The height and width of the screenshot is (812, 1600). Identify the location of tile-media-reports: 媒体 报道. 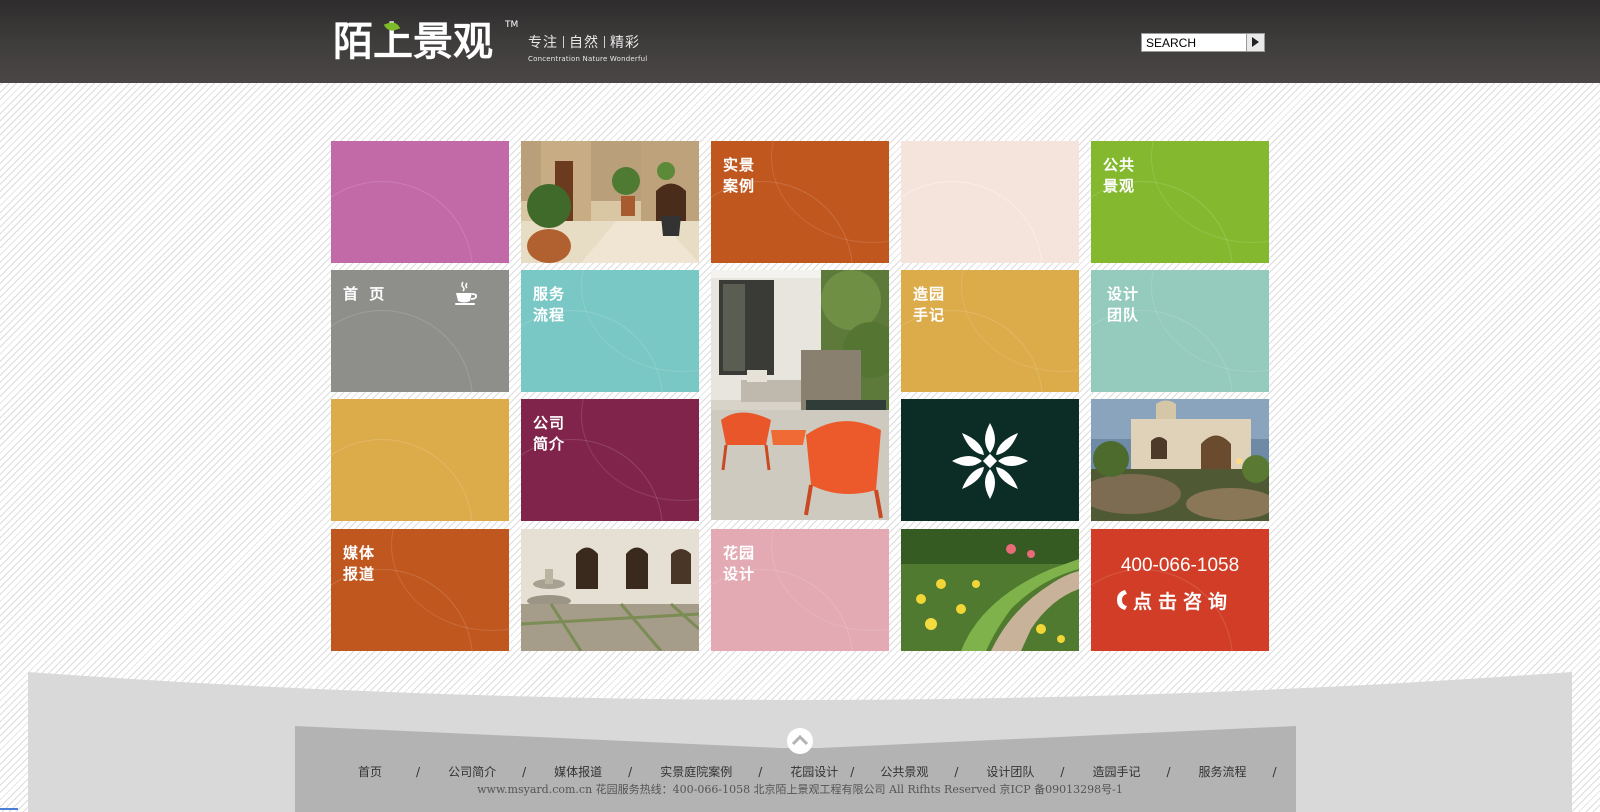
(420, 590).